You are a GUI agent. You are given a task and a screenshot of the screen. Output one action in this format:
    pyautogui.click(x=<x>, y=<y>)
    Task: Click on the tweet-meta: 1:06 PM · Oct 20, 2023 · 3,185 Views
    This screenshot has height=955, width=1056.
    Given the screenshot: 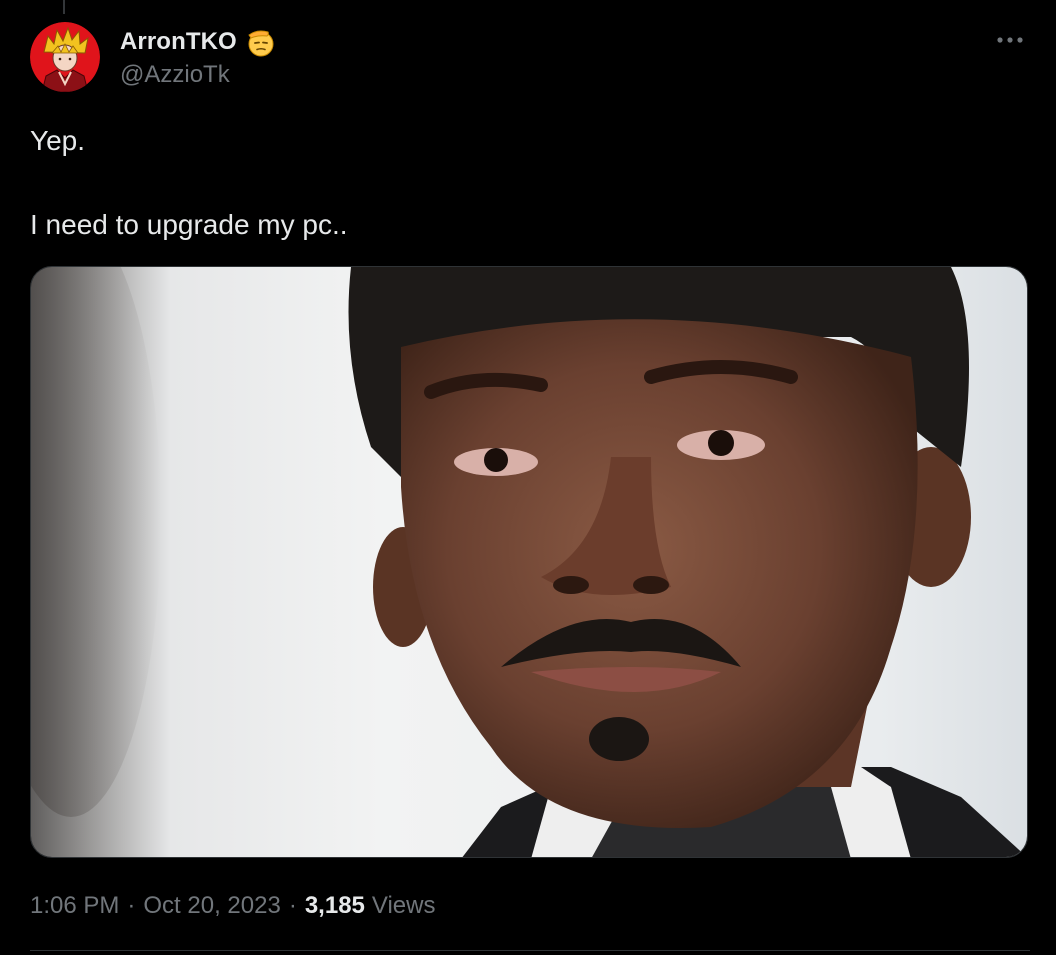 What is the action you would take?
    pyautogui.click(x=232, y=906)
    